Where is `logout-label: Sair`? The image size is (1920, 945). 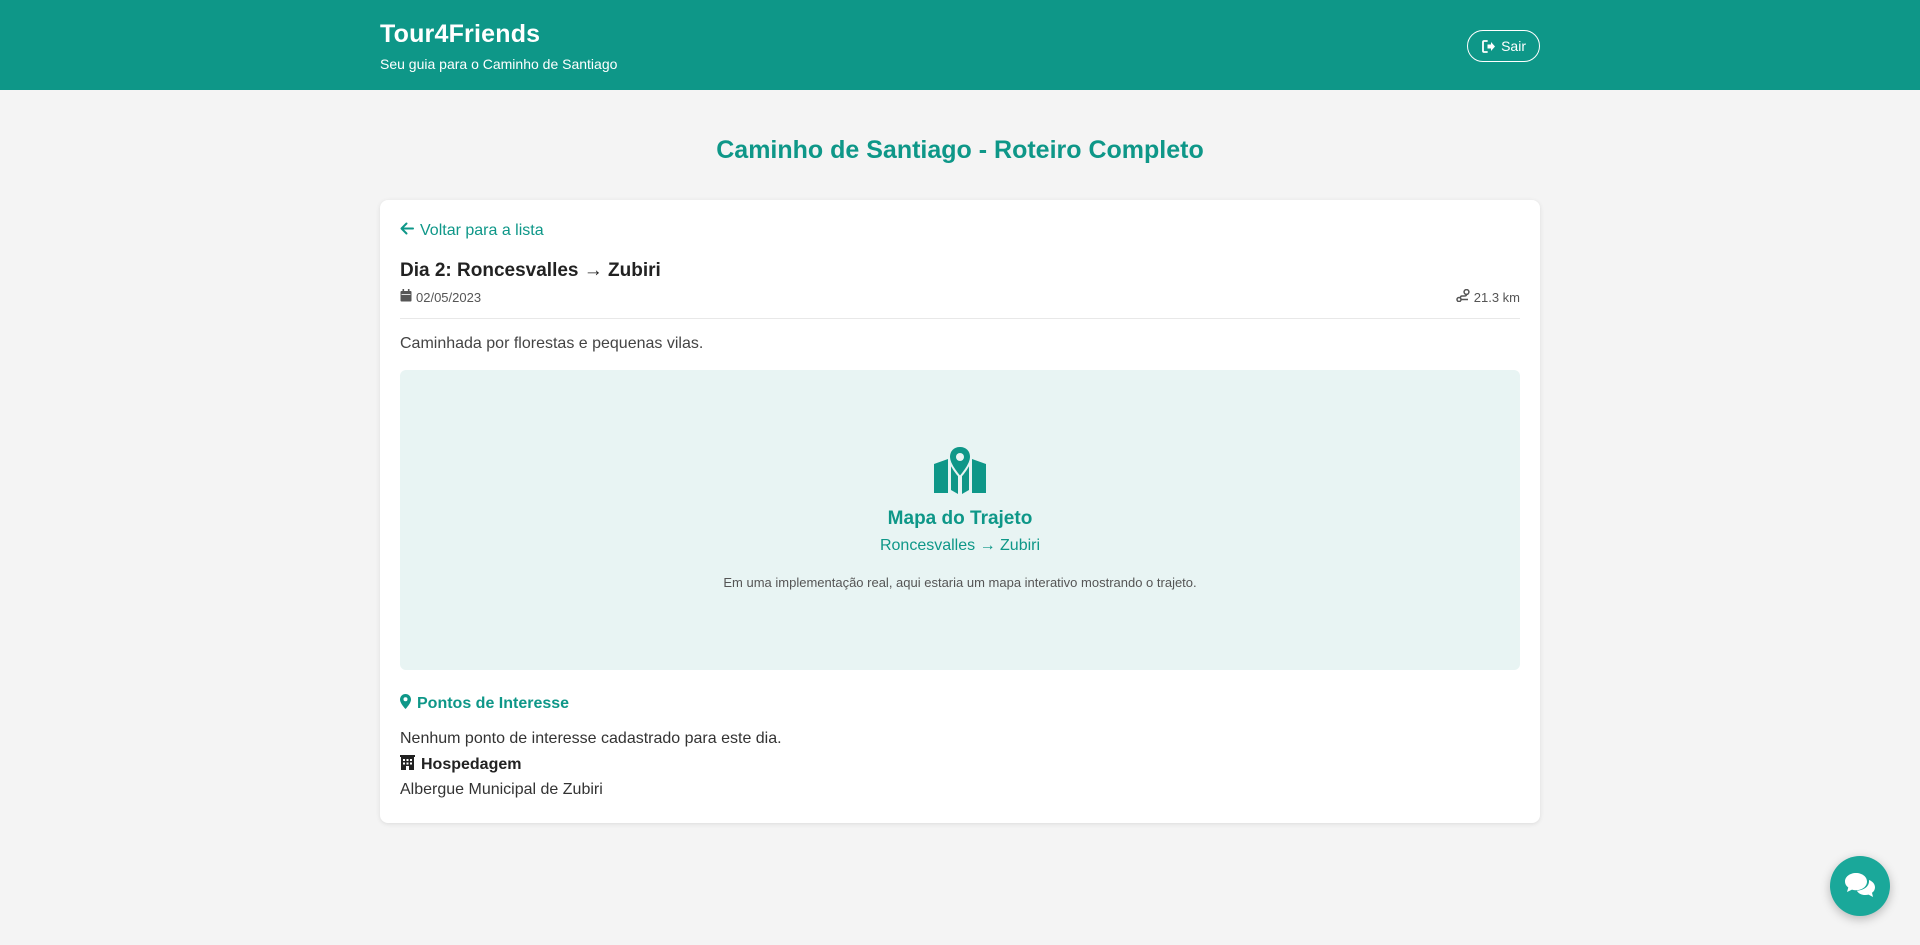
logout-label: Sair is located at coordinates (1513, 46).